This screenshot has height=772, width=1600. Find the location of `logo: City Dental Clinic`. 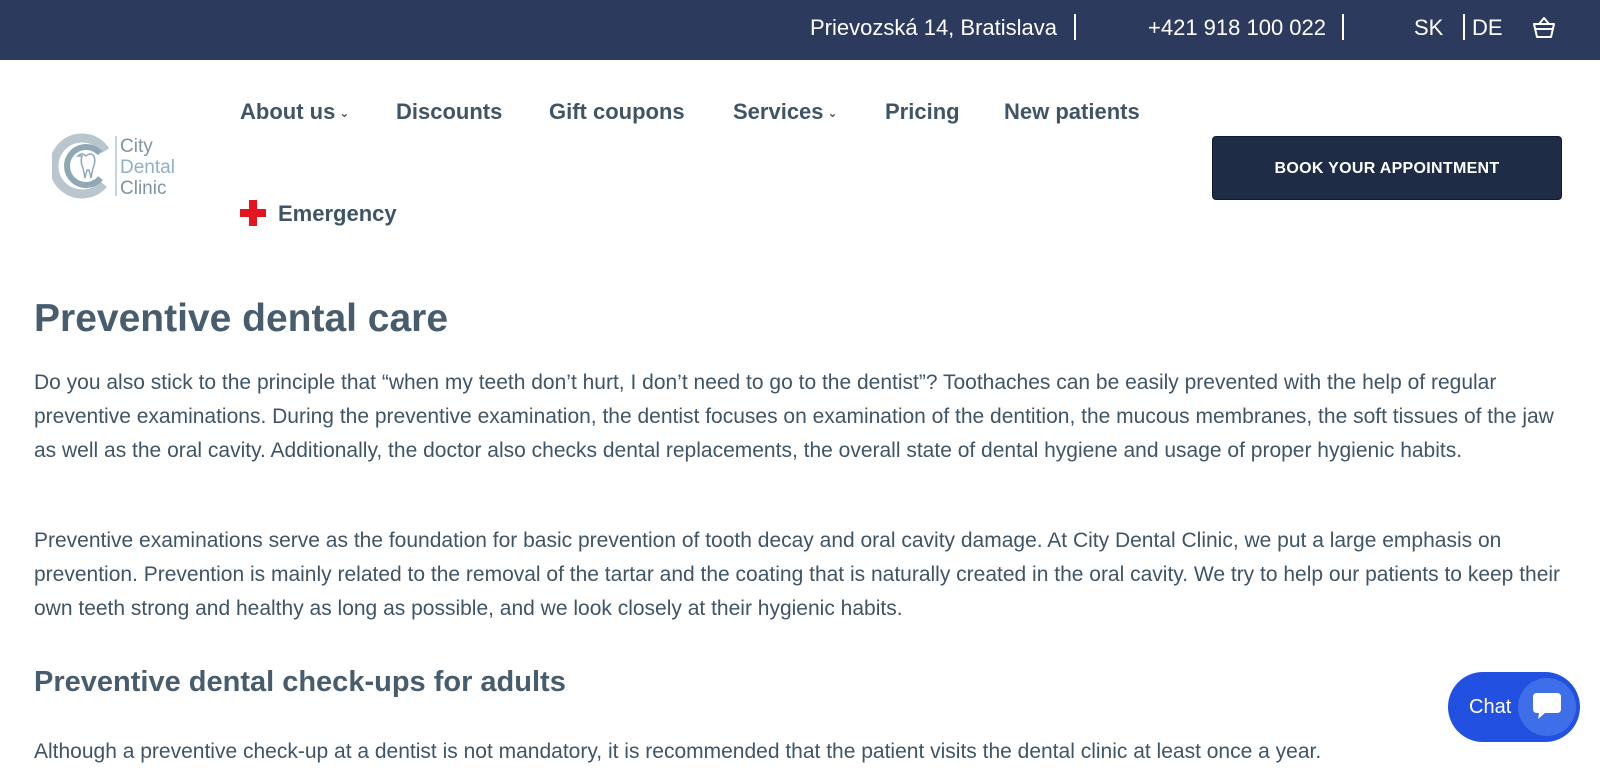

logo: City Dental Clinic is located at coordinates (122, 166).